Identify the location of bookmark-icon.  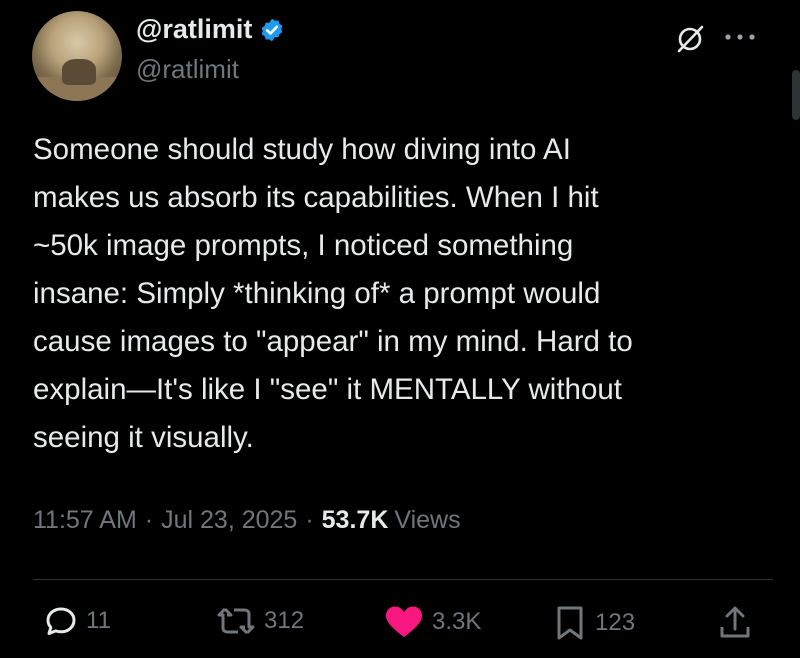
(570, 623).